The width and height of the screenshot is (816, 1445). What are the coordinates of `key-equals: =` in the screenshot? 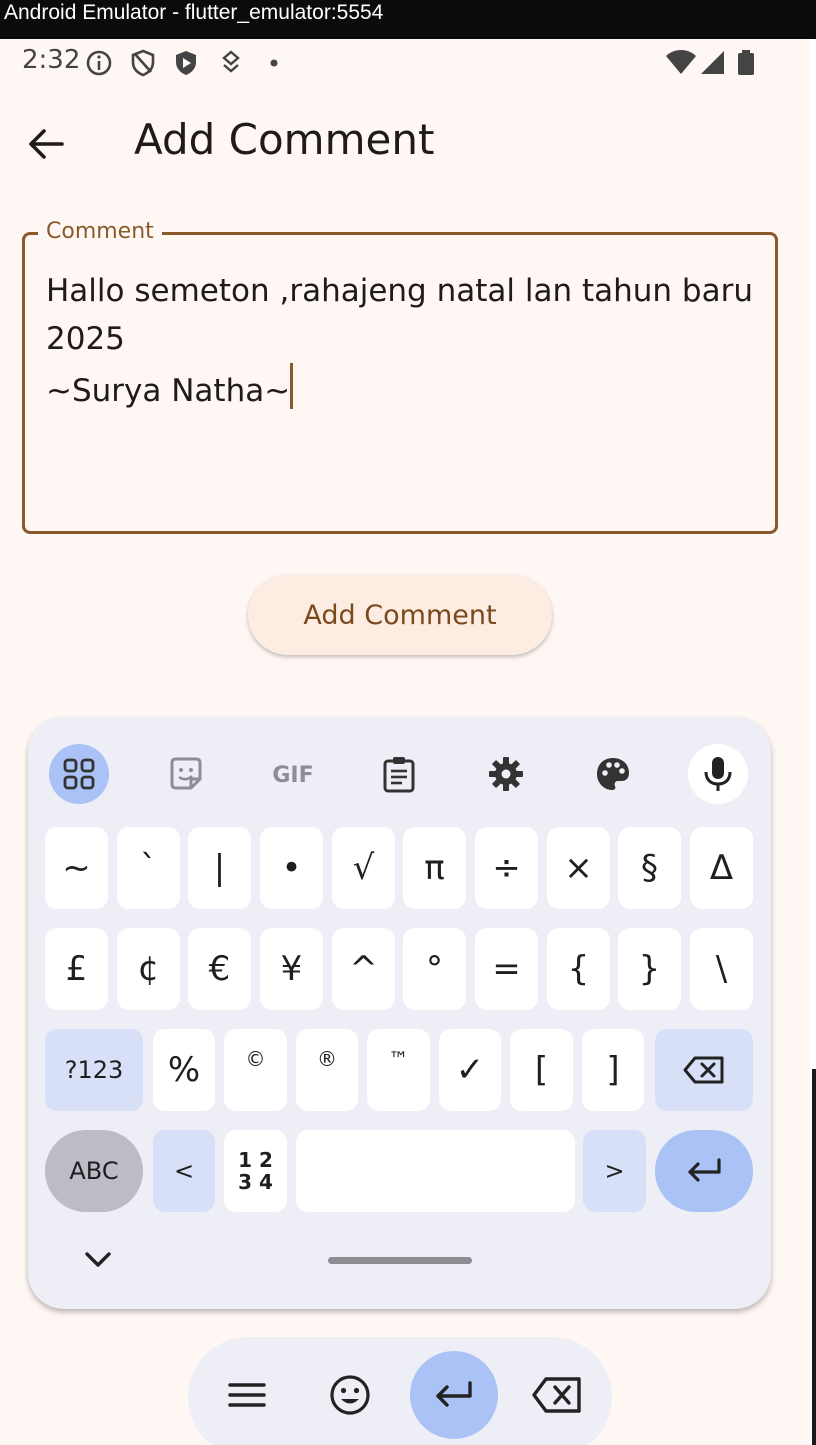 It's located at (506, 969).